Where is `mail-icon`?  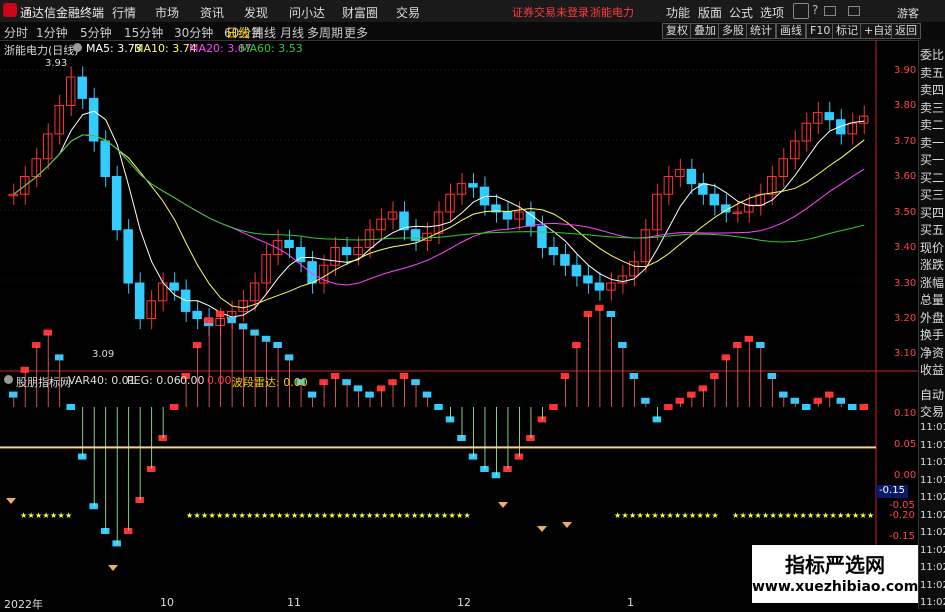
mail-icon is located at coordinates (854, 11).